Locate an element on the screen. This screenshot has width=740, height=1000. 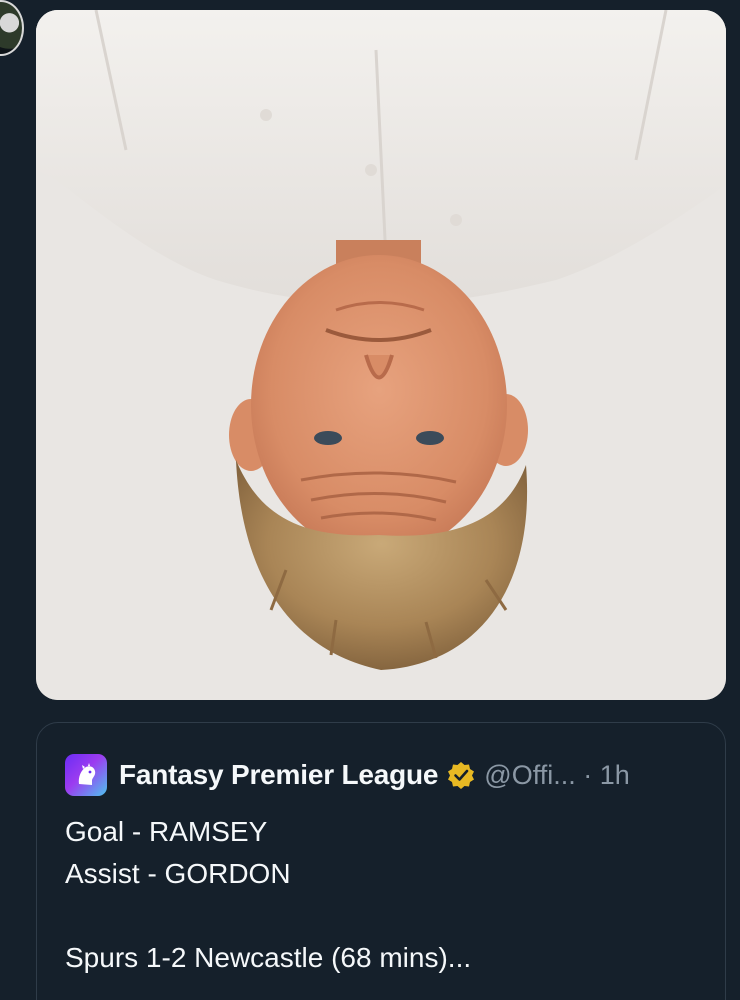
tweet-line: Assist - GORDON is located at coordinates (178, 873).